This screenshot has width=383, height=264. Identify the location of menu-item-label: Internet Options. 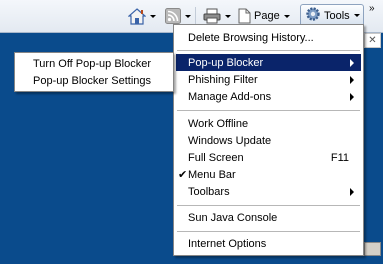
(227, 243).